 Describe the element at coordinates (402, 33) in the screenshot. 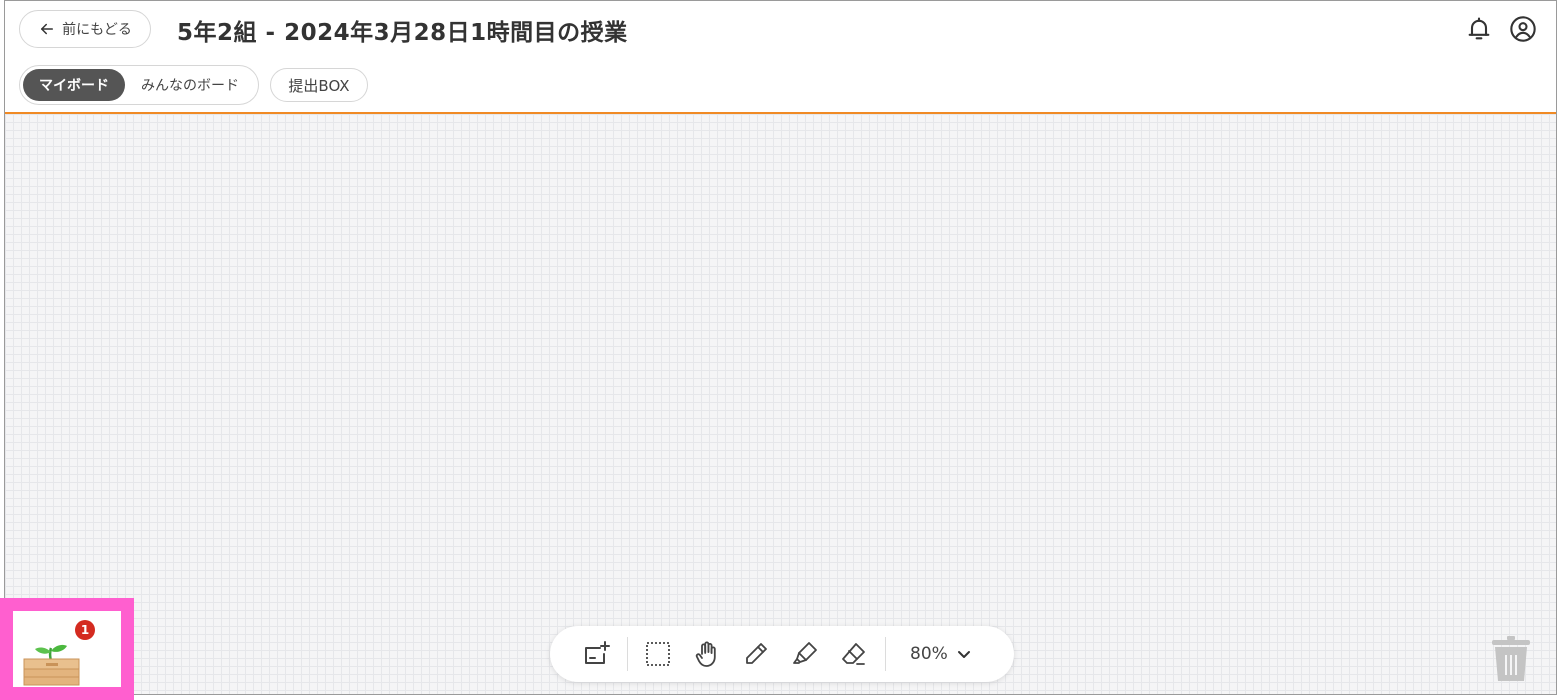

I see `page-title: 5年2組 - 2024年3月28日1時間目の授業` at that location.